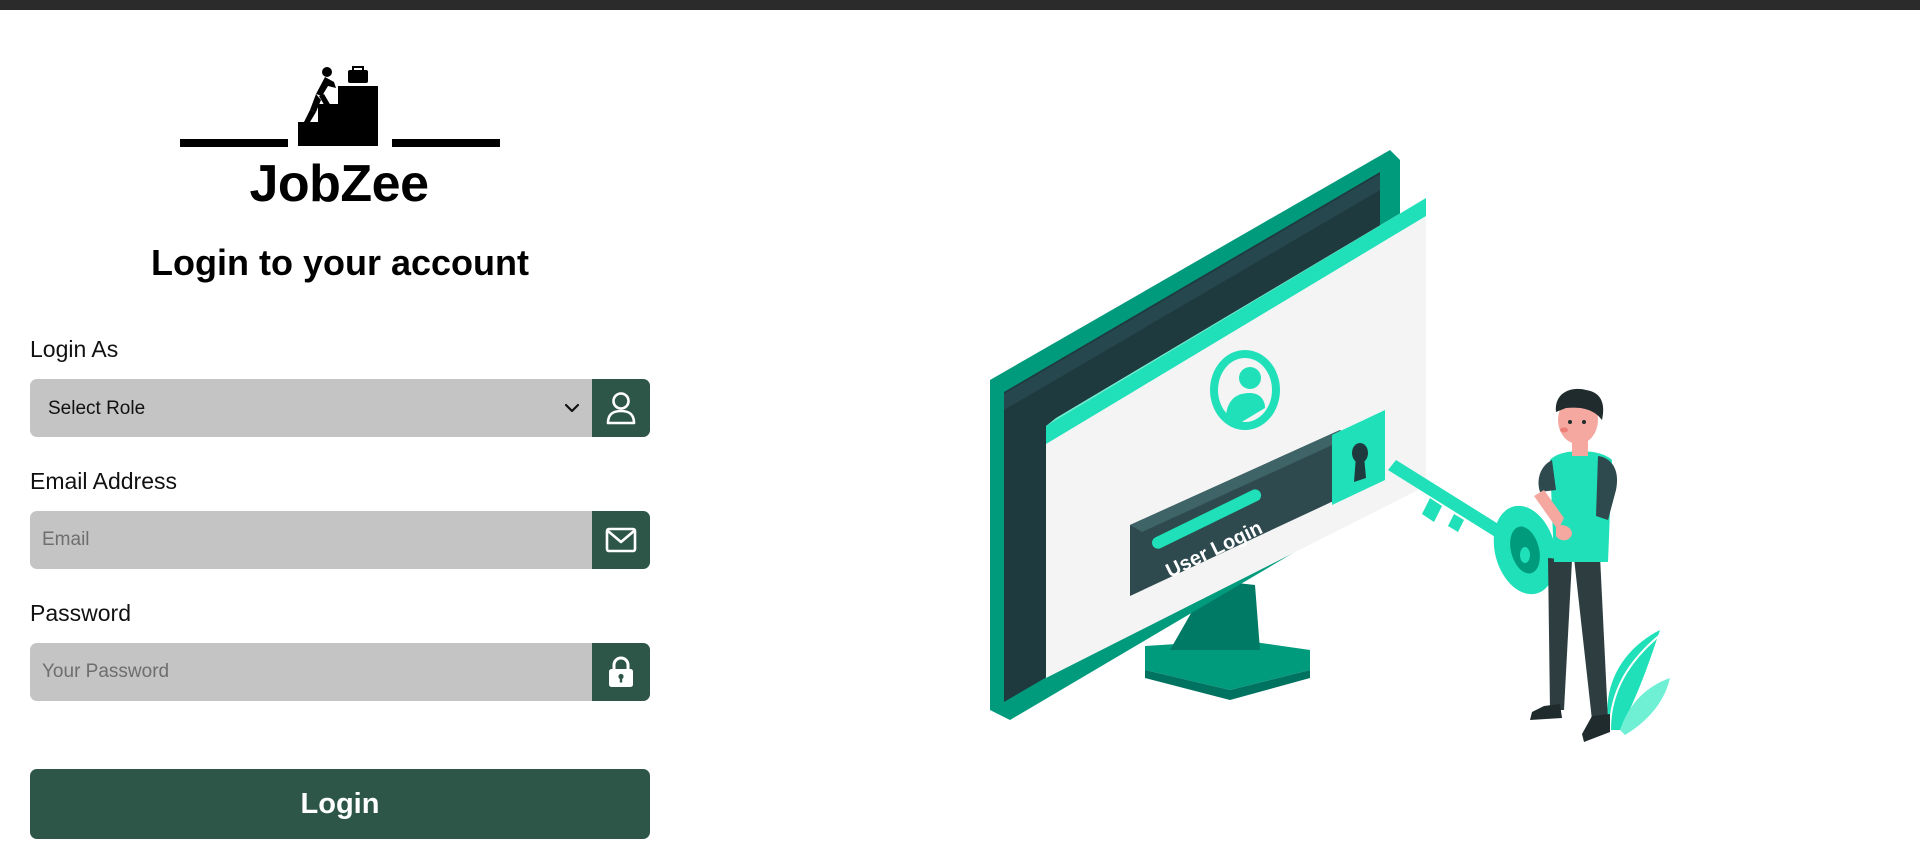 This screenshot has width=1920, height=856. Describe the element at coordinates (338, 106) in the screenshot. I see `climber-stairs-briefcase-icon` at that location.